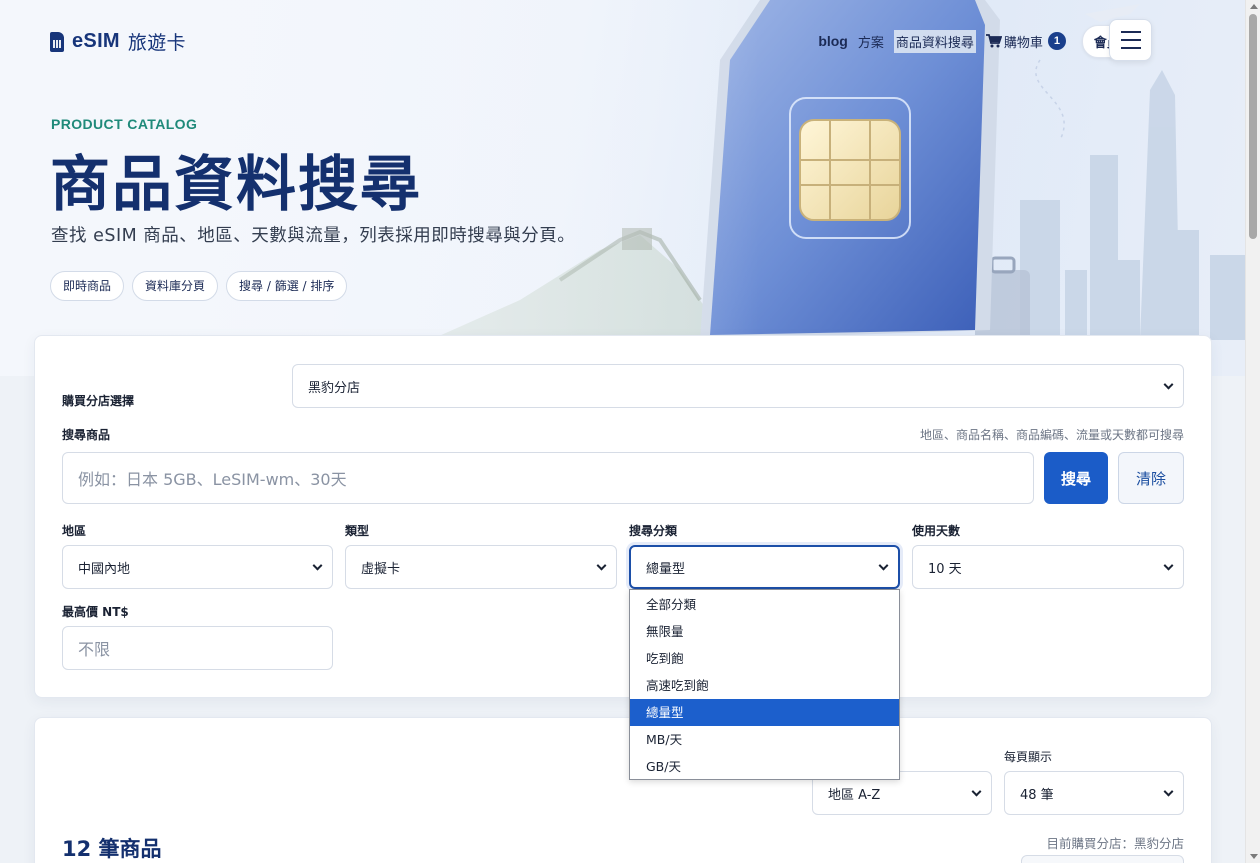  What do you see at coordinates (764, 739) in the screenshot?
I see `category-option: MB/天` at bounding box center [764, 739].